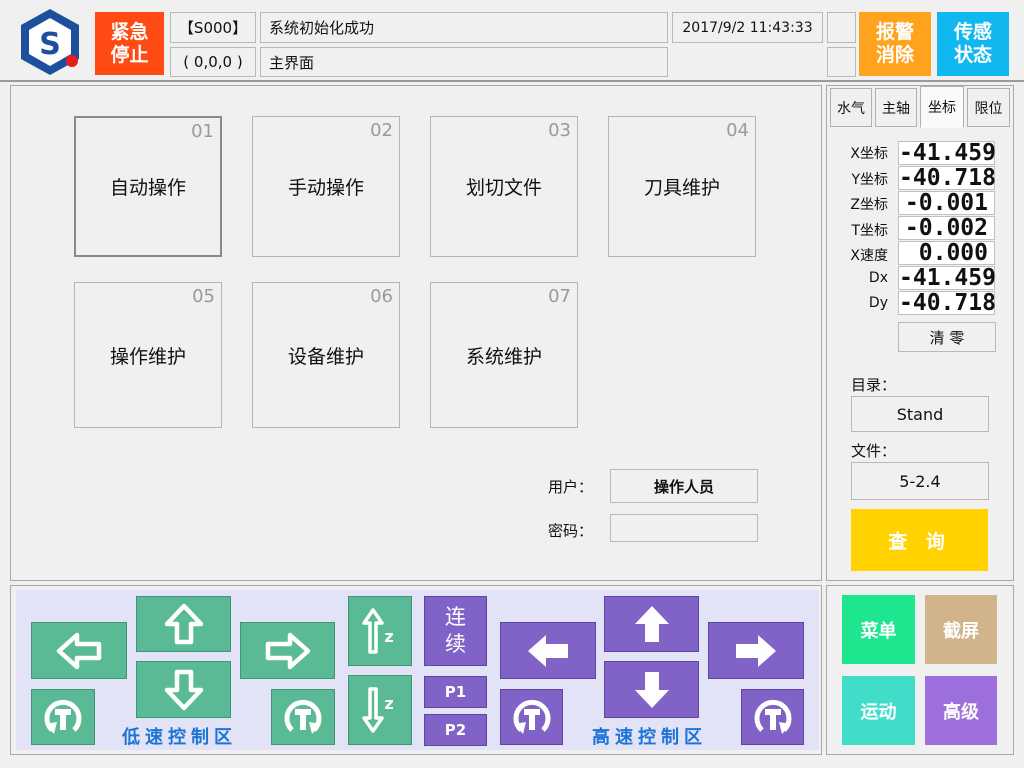 The image size is (1024, 768). I want to click on emergency-stop-button: 紧急 停止, so click(129, 43).